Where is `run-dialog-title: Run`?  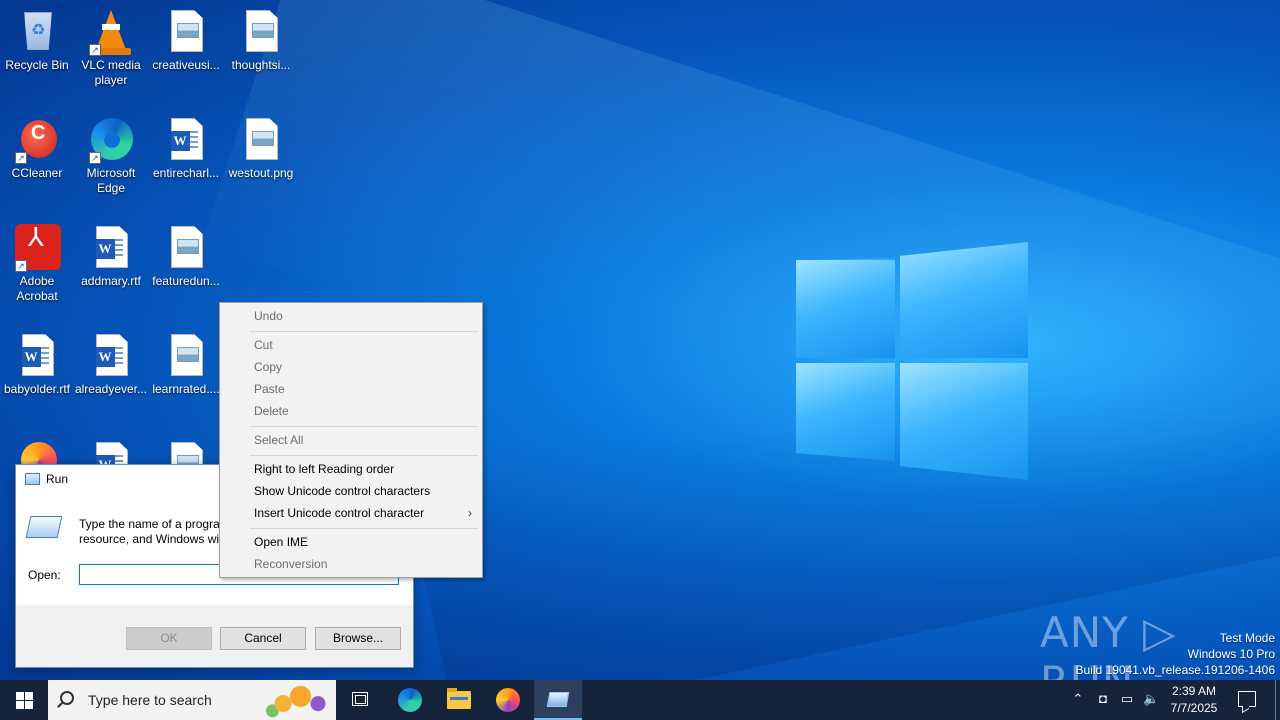
run-dialog-title: Run is located at coordinates (57, 479).